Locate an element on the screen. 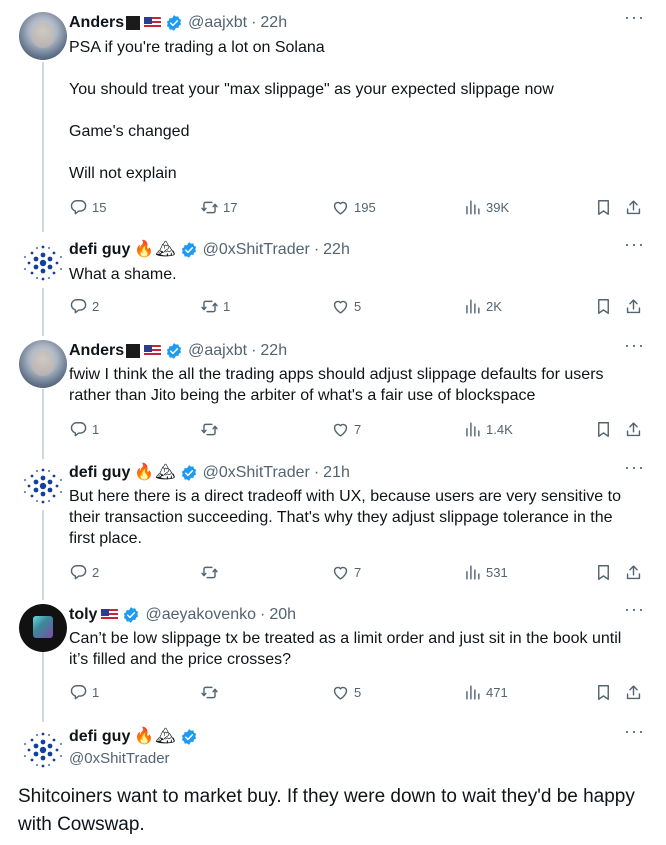 This screenshot has height=845, width=666. retweet-icon is located at coordinates (209, 207).